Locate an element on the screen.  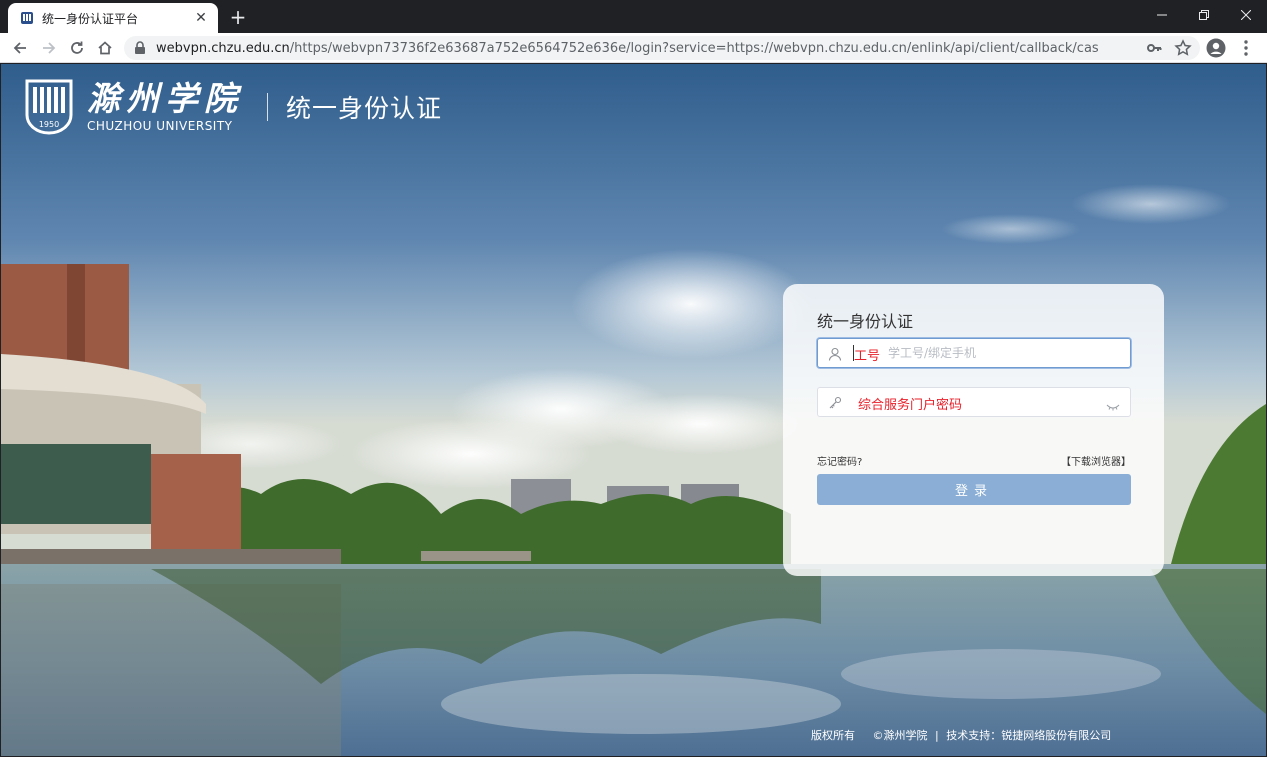
key-icon is located at coordinates (1154, 48).